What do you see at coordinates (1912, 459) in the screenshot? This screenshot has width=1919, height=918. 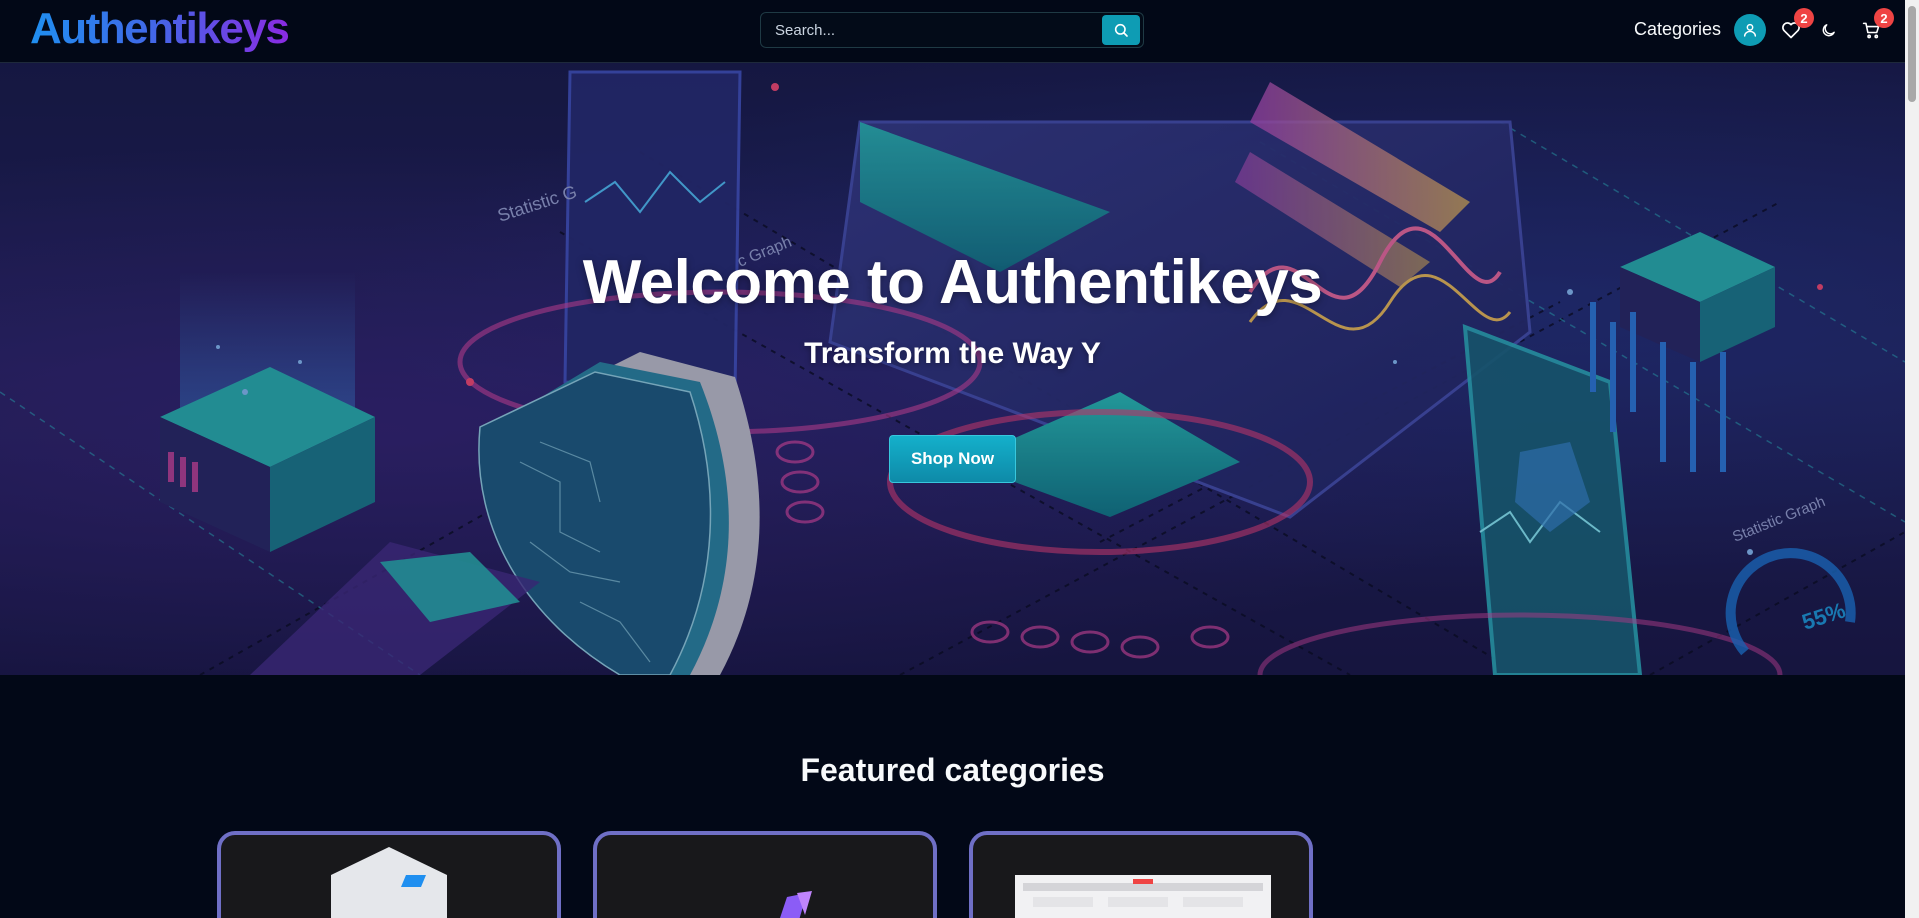 I see `page-scrollbar` at bounding box center [1912, 459].